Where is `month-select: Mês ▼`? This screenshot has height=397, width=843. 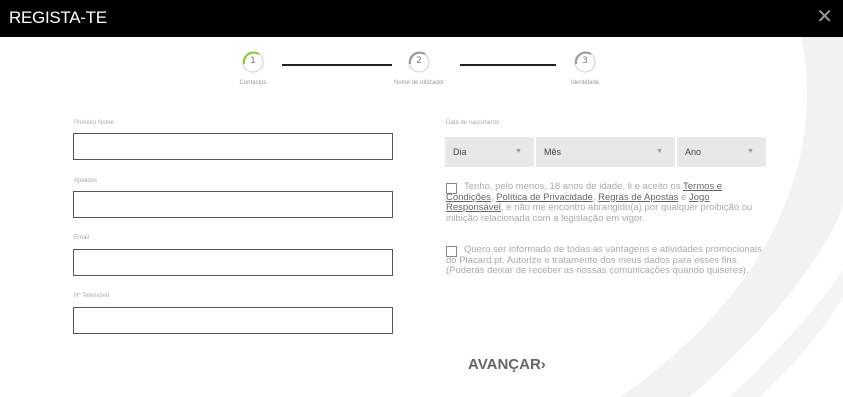 month-select: Mês ▼ is located at coordinates (605, 152).